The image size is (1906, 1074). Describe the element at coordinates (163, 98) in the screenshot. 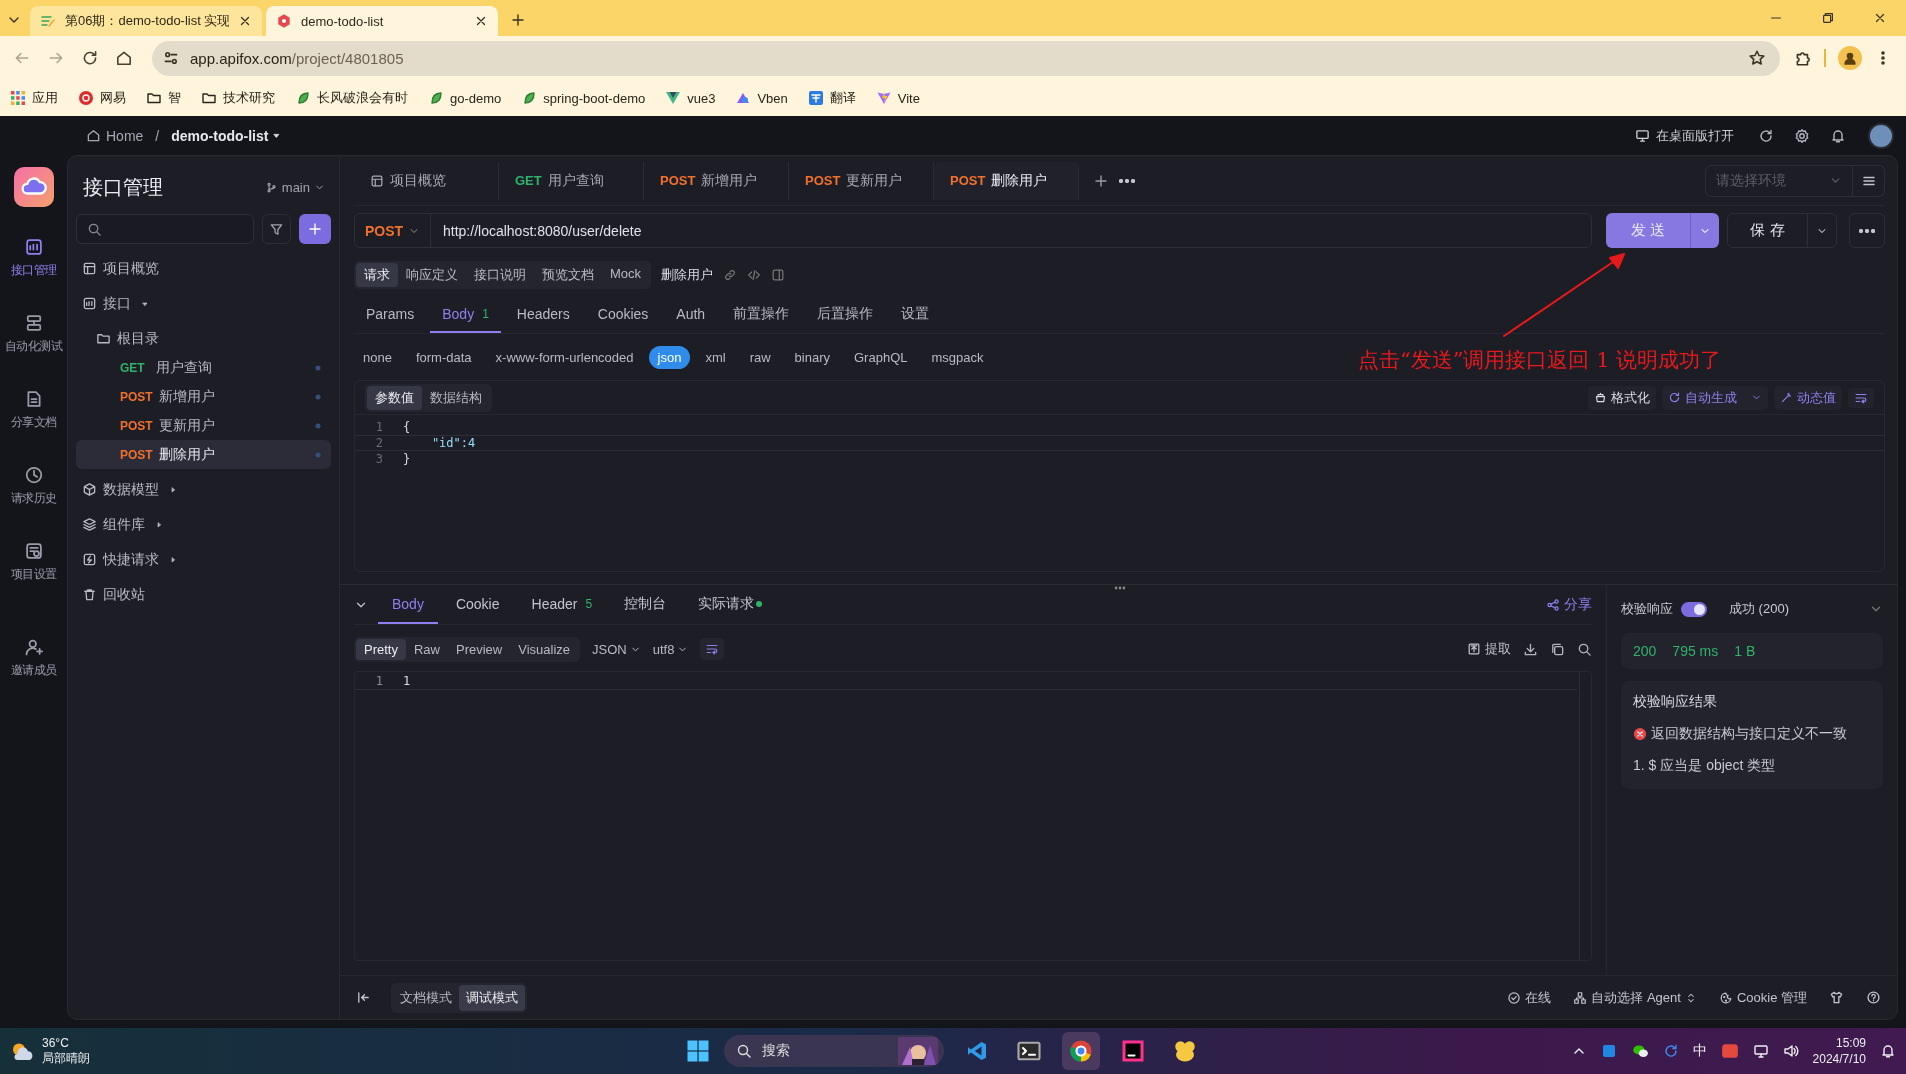

I see `bookmark: 智` at that location.